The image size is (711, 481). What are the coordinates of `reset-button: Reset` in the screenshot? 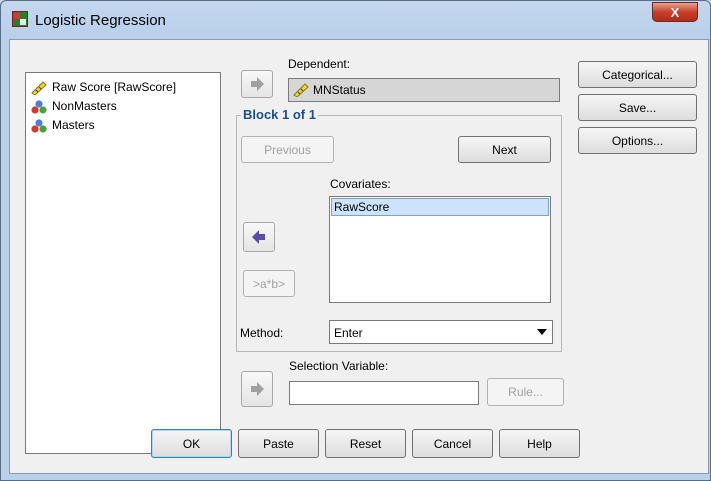 It's located at (365, 443).